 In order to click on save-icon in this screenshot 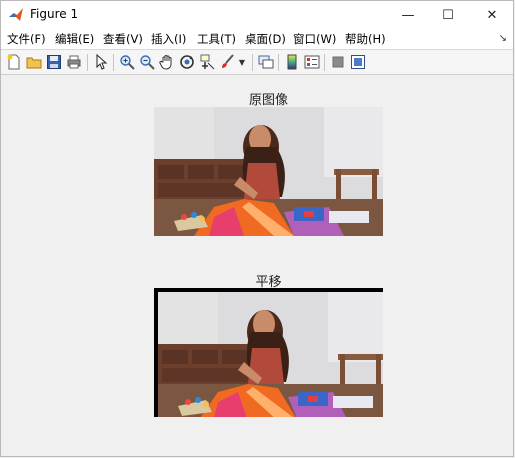, I will do `click(54, 62)`.